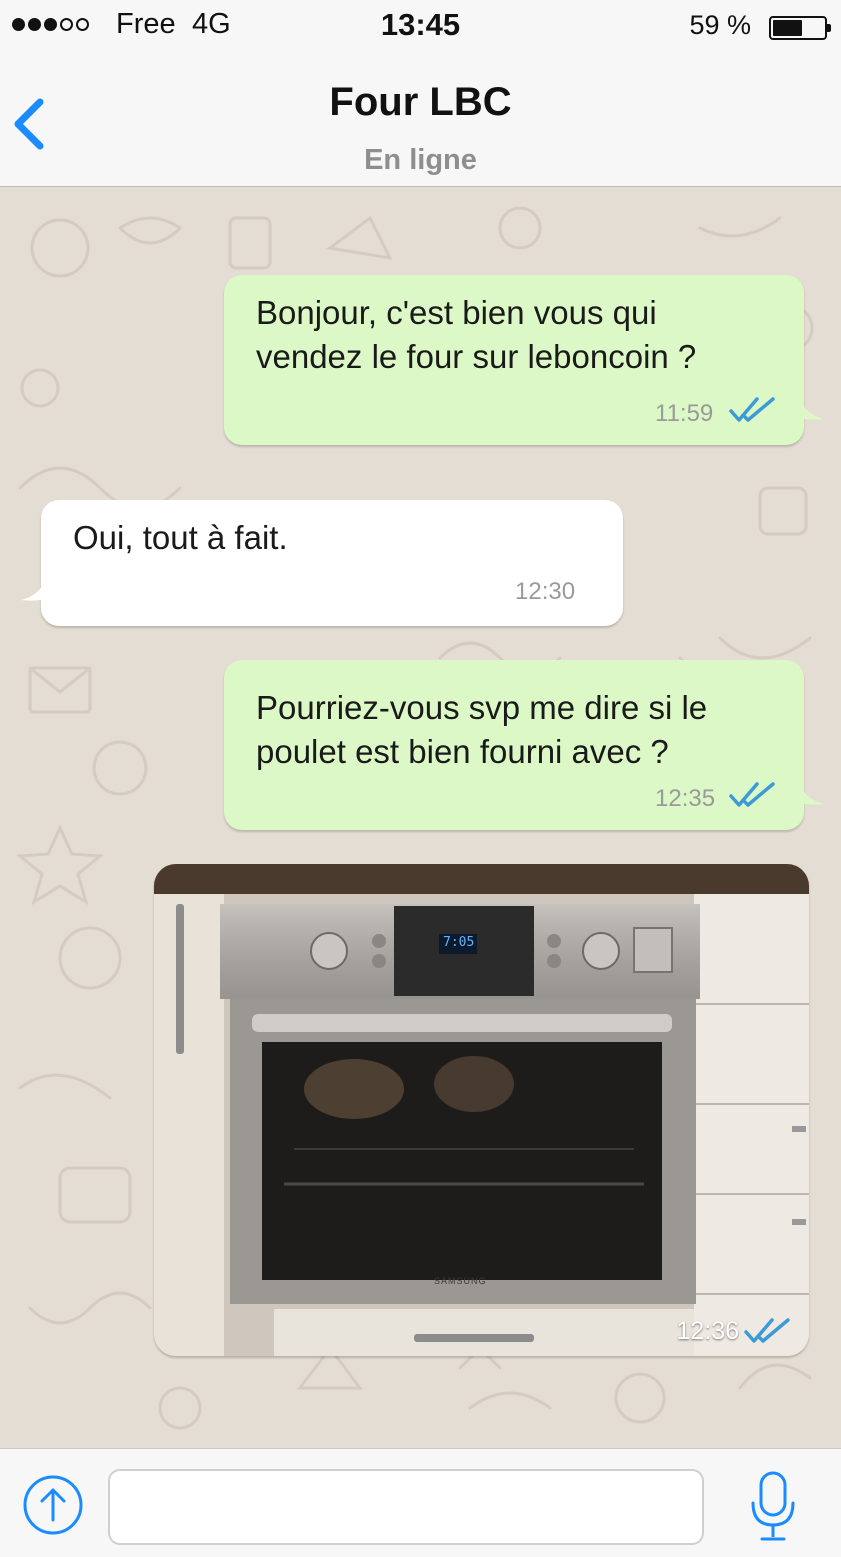 The width and height of the screenshot is (841, 1557). Describe the element at coordinates (482, 707) in the screenshot. I see `message-text-line: Pourriez-vous svp me dire si le` at that location.